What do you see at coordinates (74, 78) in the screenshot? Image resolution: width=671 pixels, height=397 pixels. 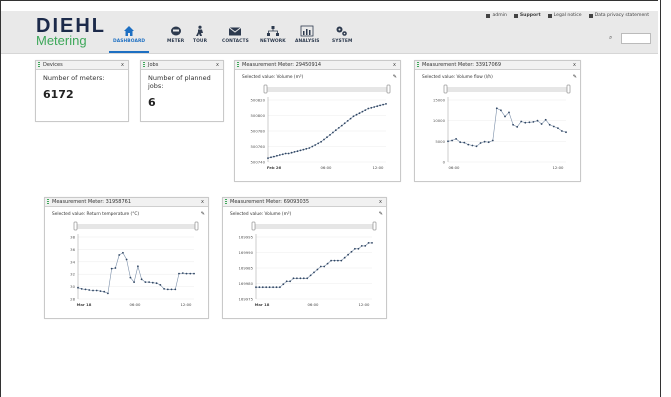 I see `meter-count-label: Number of meters:` at bounding box center [74, 78].